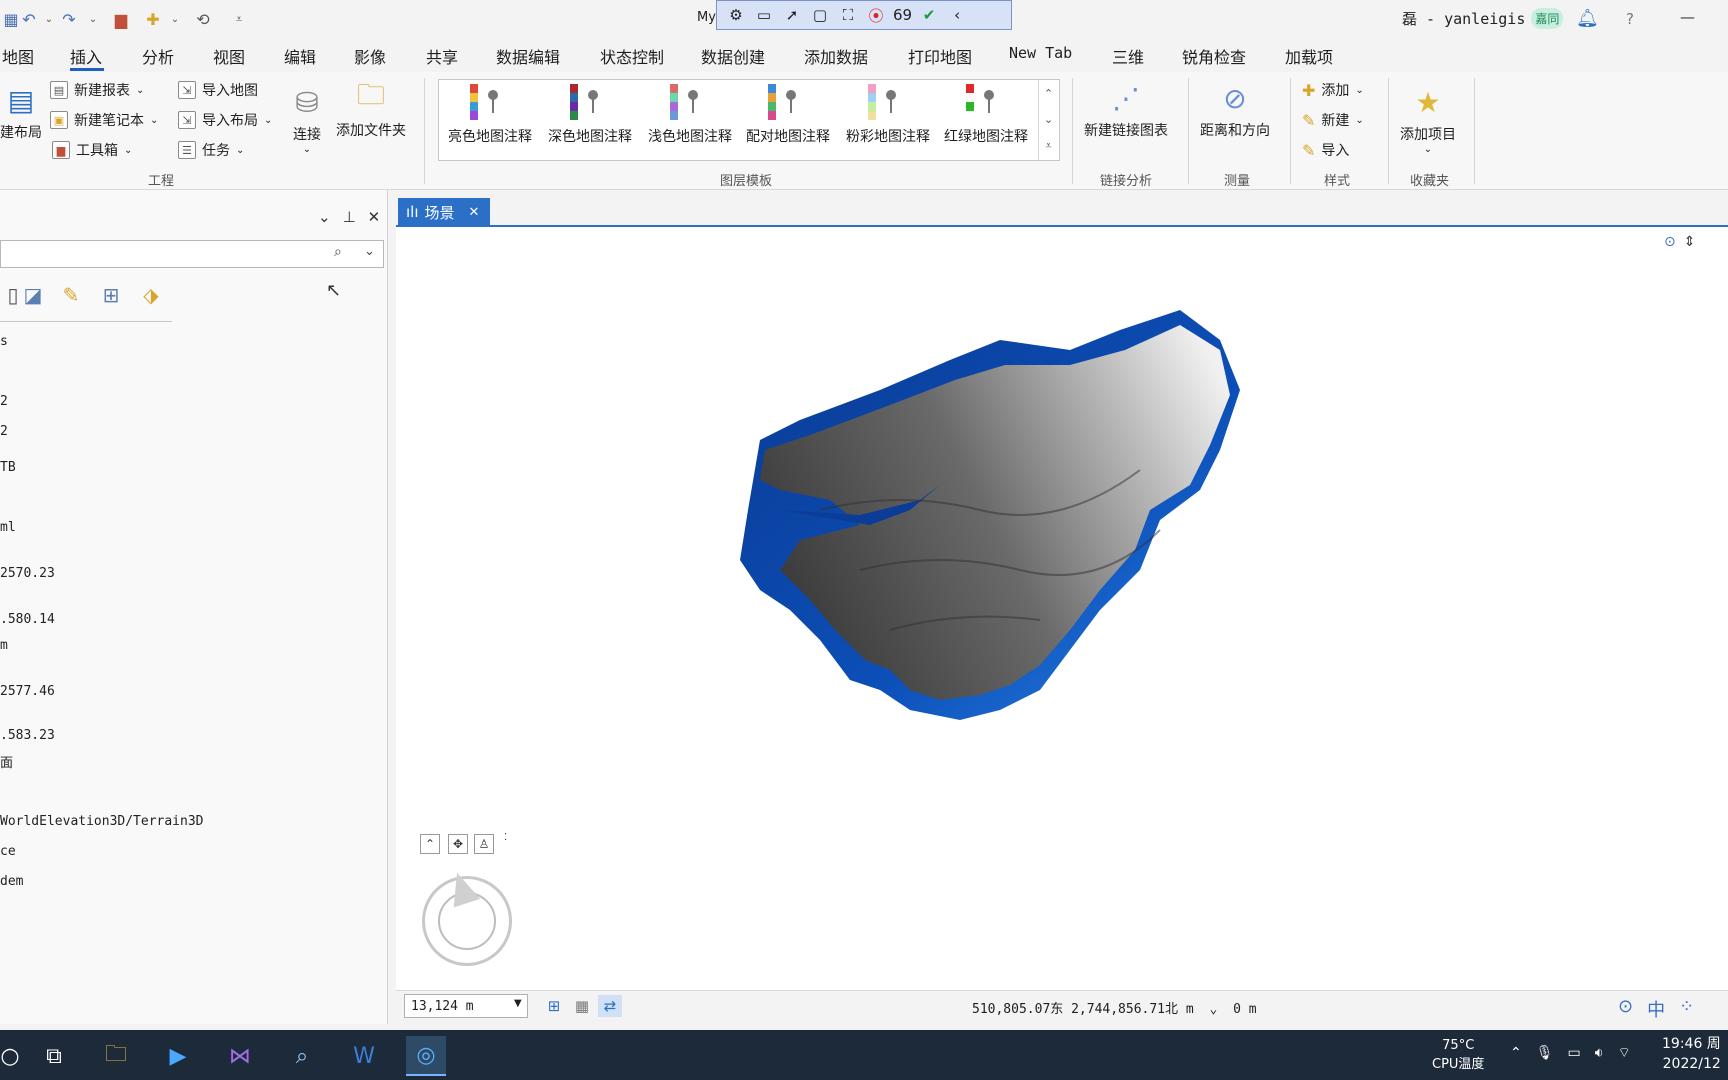 The image size is (1728, 1080). Describe the element at coordinates (49, 19) in the screenshot. I see `undo-dropdown-icon: ⌄` at that location.